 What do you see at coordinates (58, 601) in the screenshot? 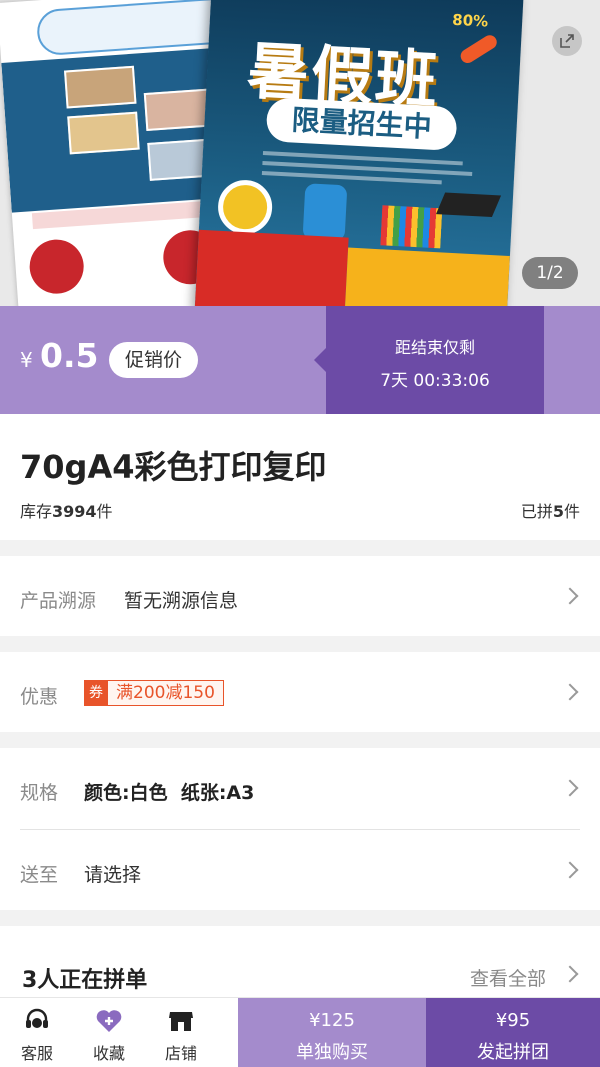
I see `trace-label: 产品溯源` at bounding box center [58, 601].